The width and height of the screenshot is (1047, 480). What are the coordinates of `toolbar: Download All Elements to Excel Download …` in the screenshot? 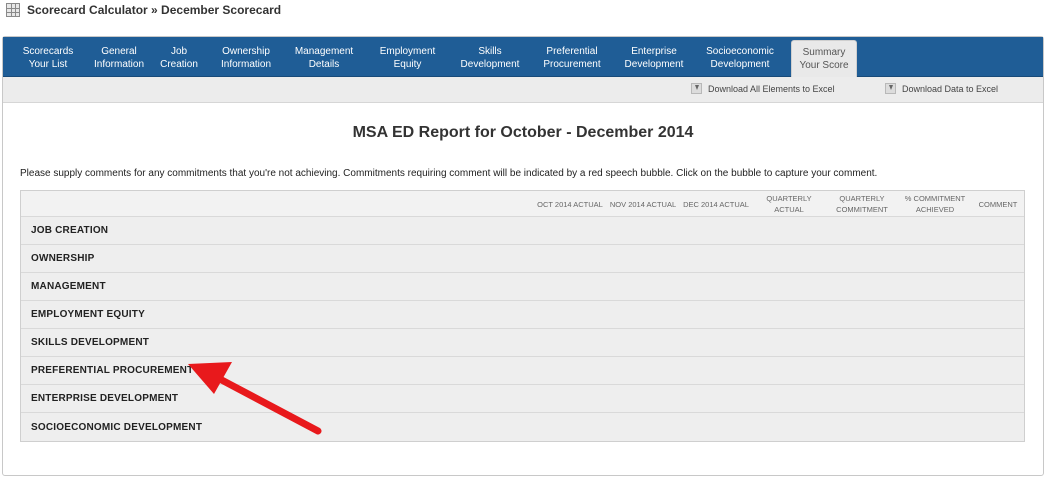 It's located at (523, 90).